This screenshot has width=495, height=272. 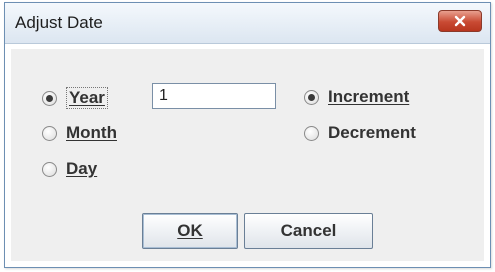 I want to click on radio-decrement: Decrement, so click(x=360, y=133).